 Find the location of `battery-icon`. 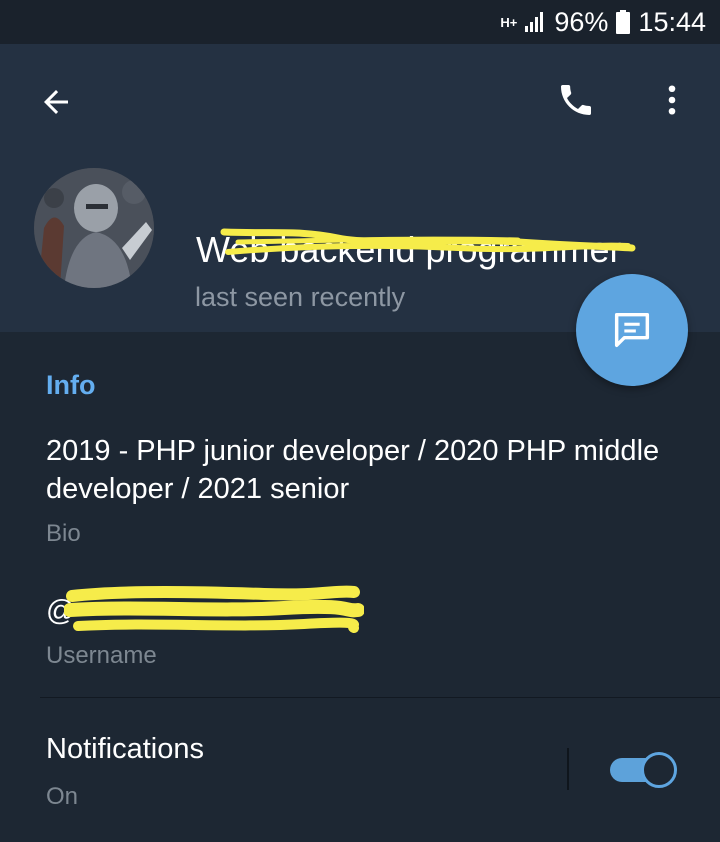

battery-icon is located at coordinates (623, 22).